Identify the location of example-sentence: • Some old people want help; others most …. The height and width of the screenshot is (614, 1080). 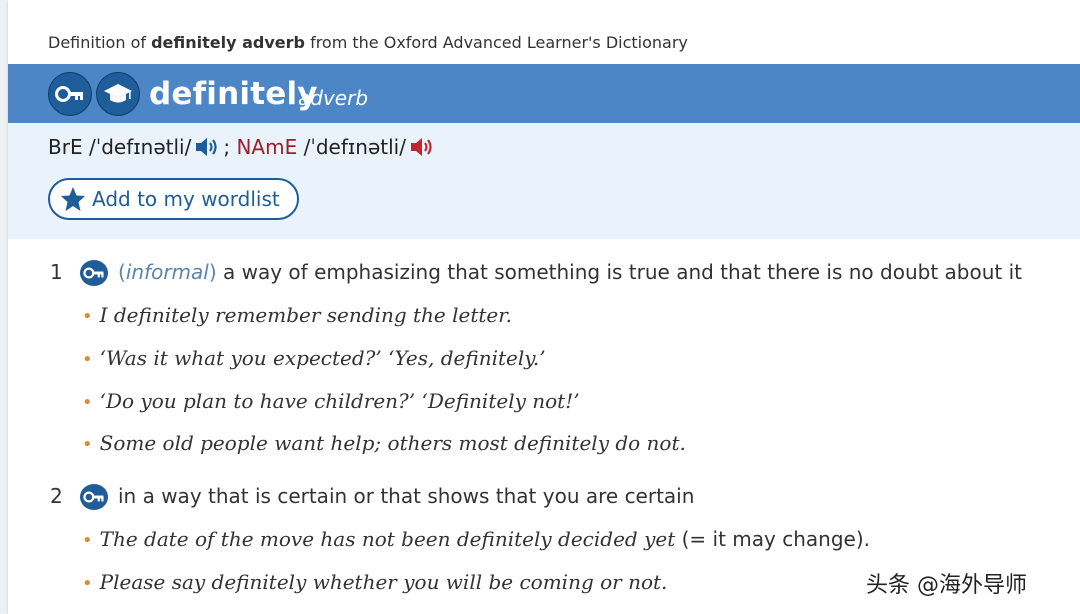
(384, 443).